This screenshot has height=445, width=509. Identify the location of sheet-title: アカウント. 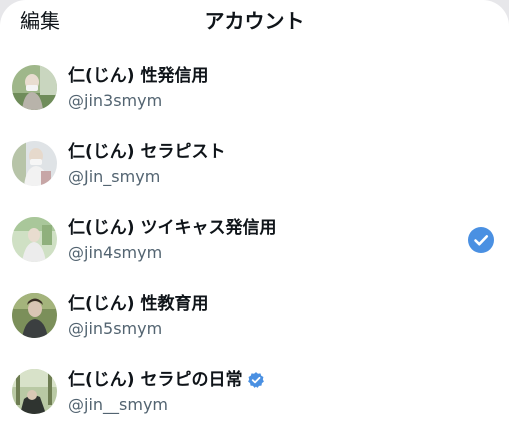
(254, 21).